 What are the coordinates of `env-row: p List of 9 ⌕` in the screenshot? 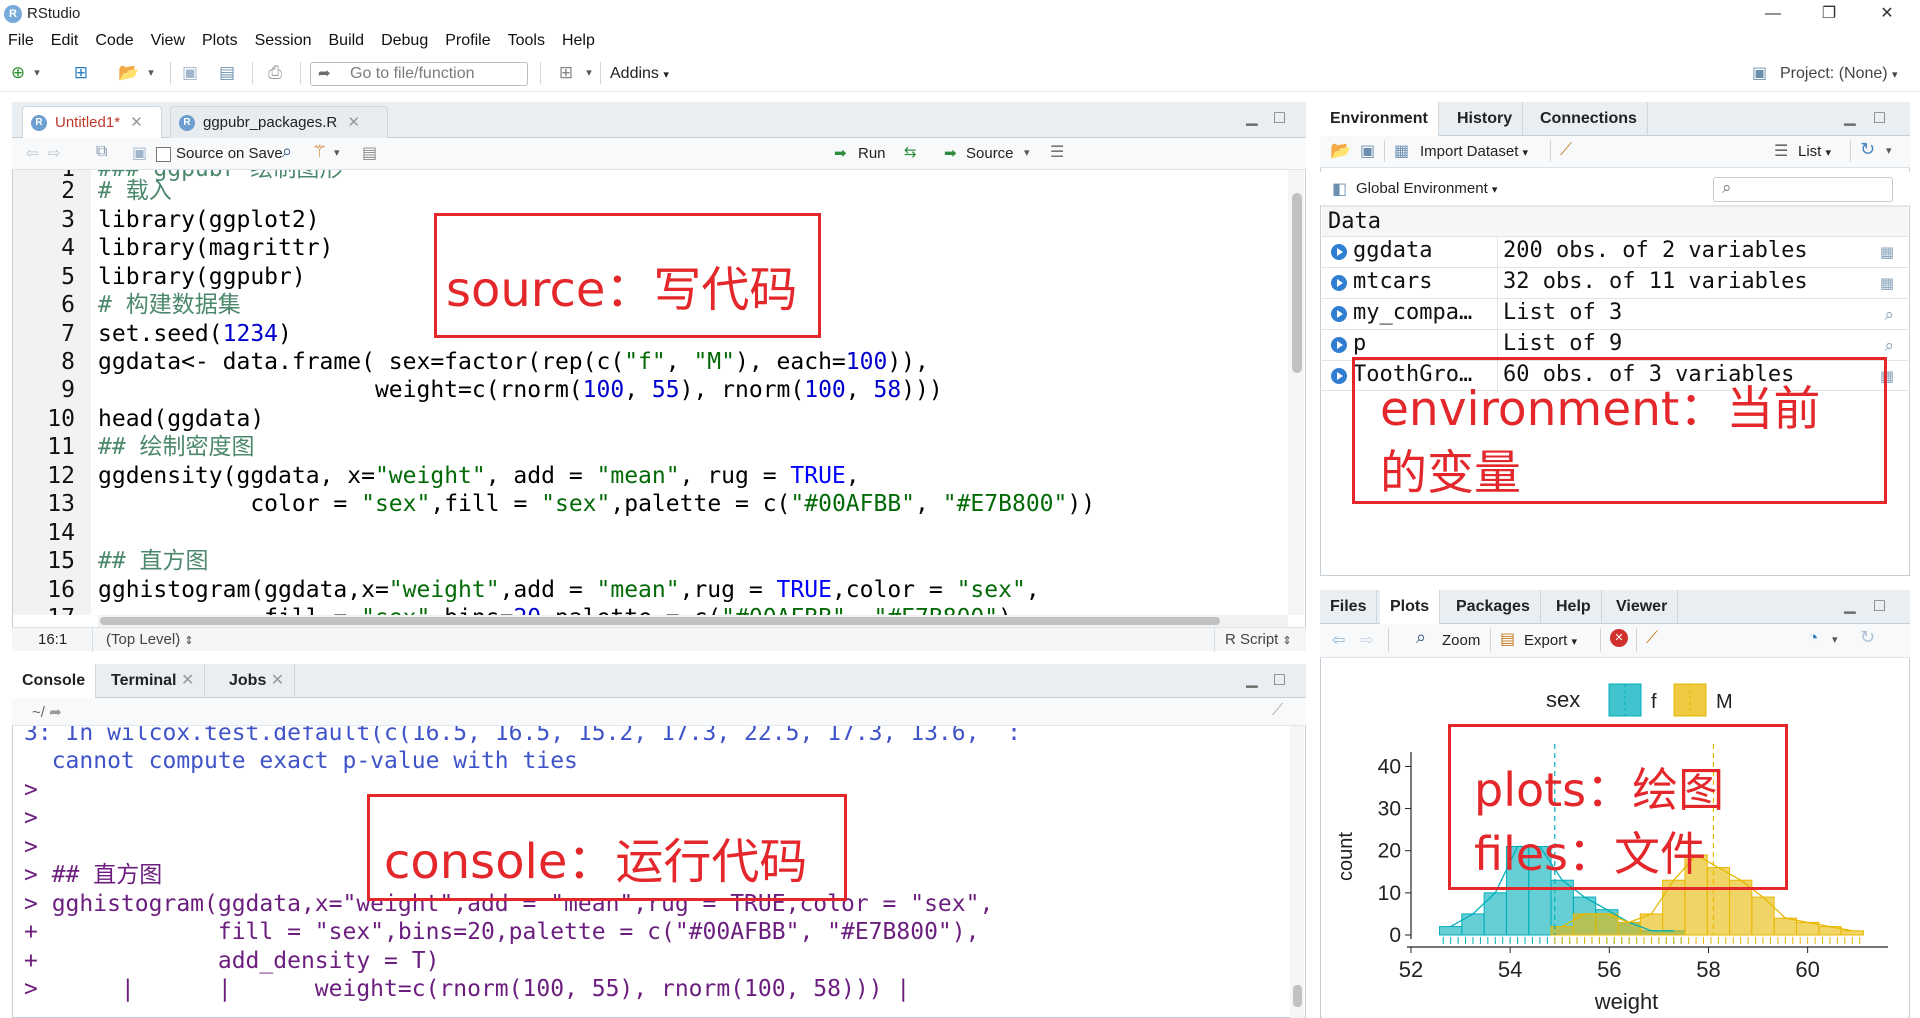 It's located at (1615, 345).